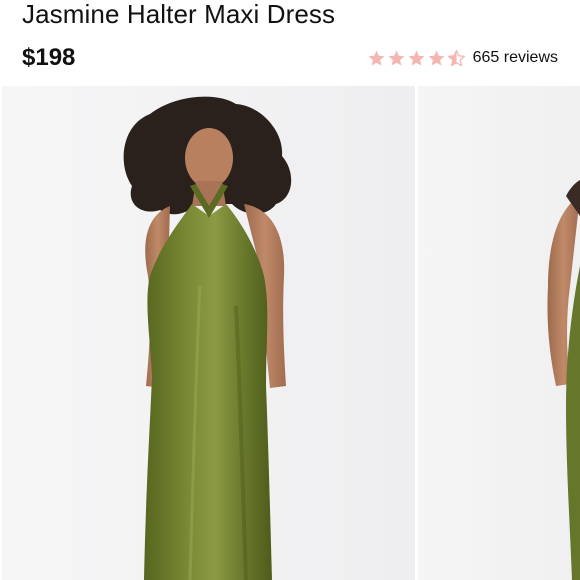  What do you see at coordinates (515, 58) in the screenshot?
I see `reviews-link: 665 reviews` at bounding box center [515, 58].